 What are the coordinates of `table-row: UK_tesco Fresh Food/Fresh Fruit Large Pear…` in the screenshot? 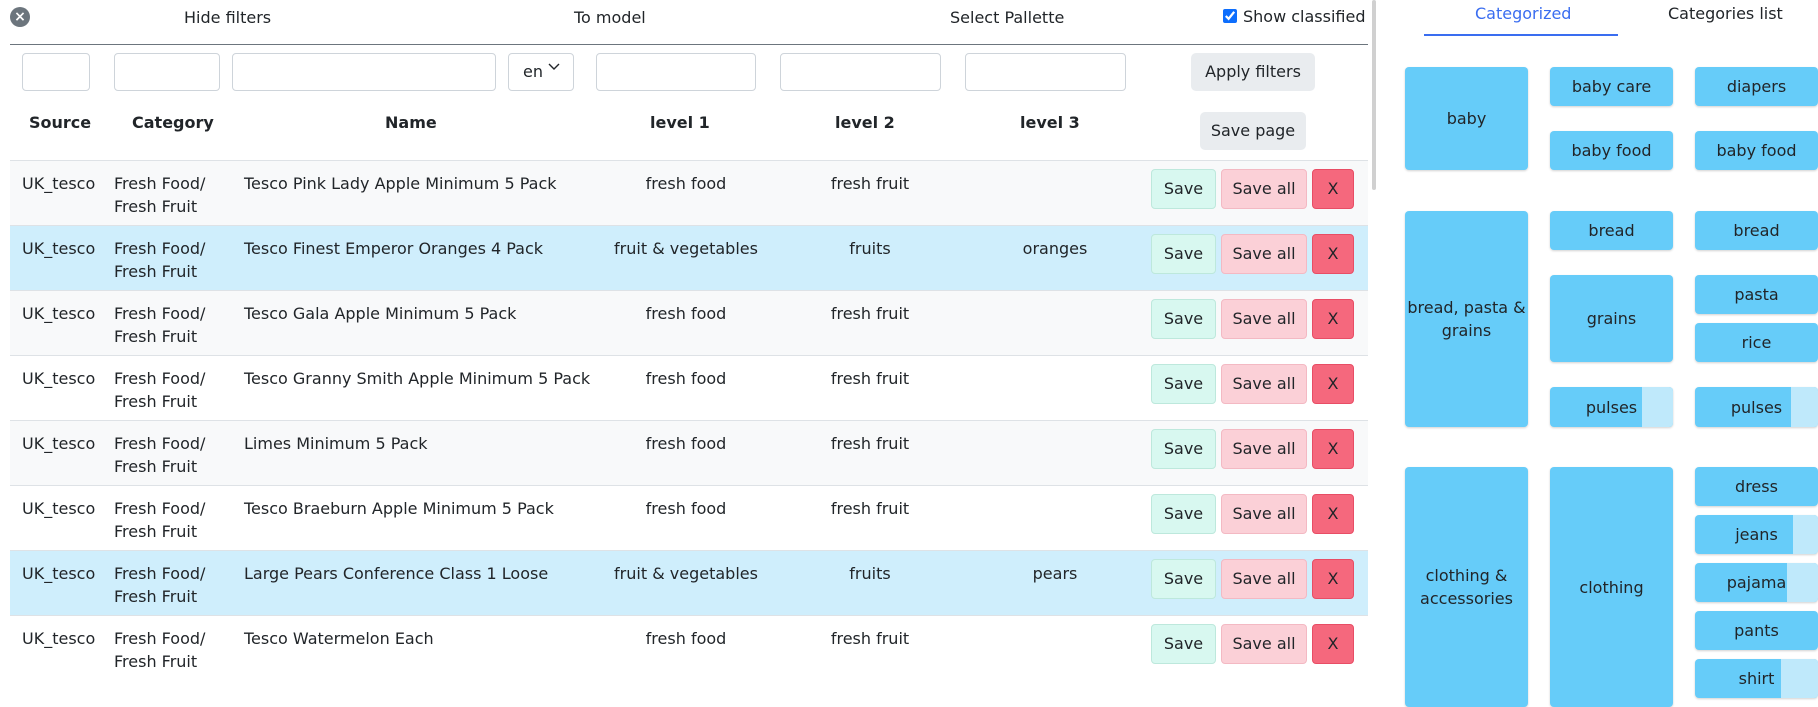 It's located at (689, 582).